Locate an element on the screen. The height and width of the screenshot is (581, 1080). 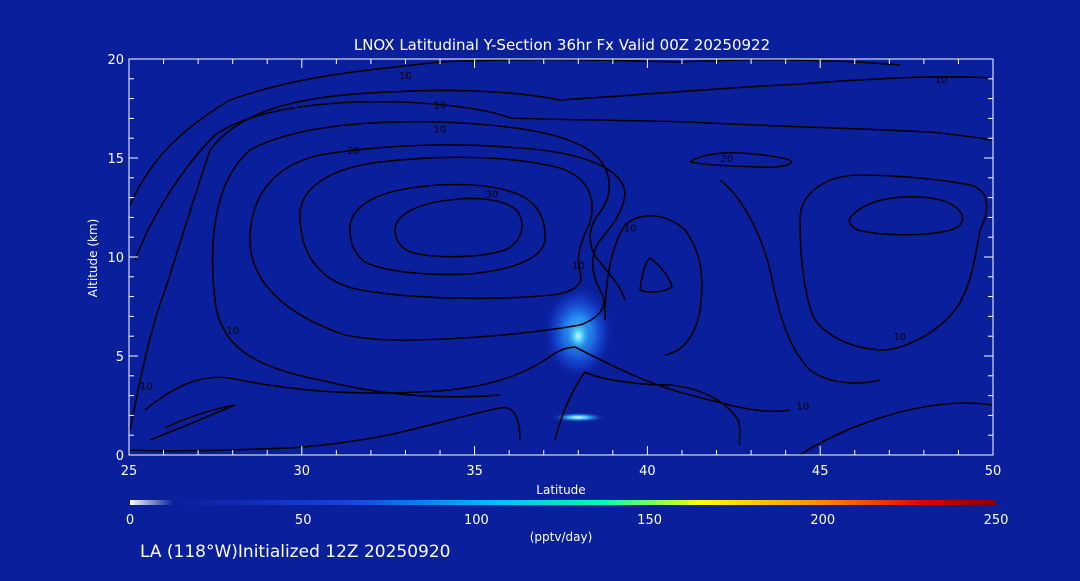
y-tick-label: 20 is located at coordinates (115, 60).